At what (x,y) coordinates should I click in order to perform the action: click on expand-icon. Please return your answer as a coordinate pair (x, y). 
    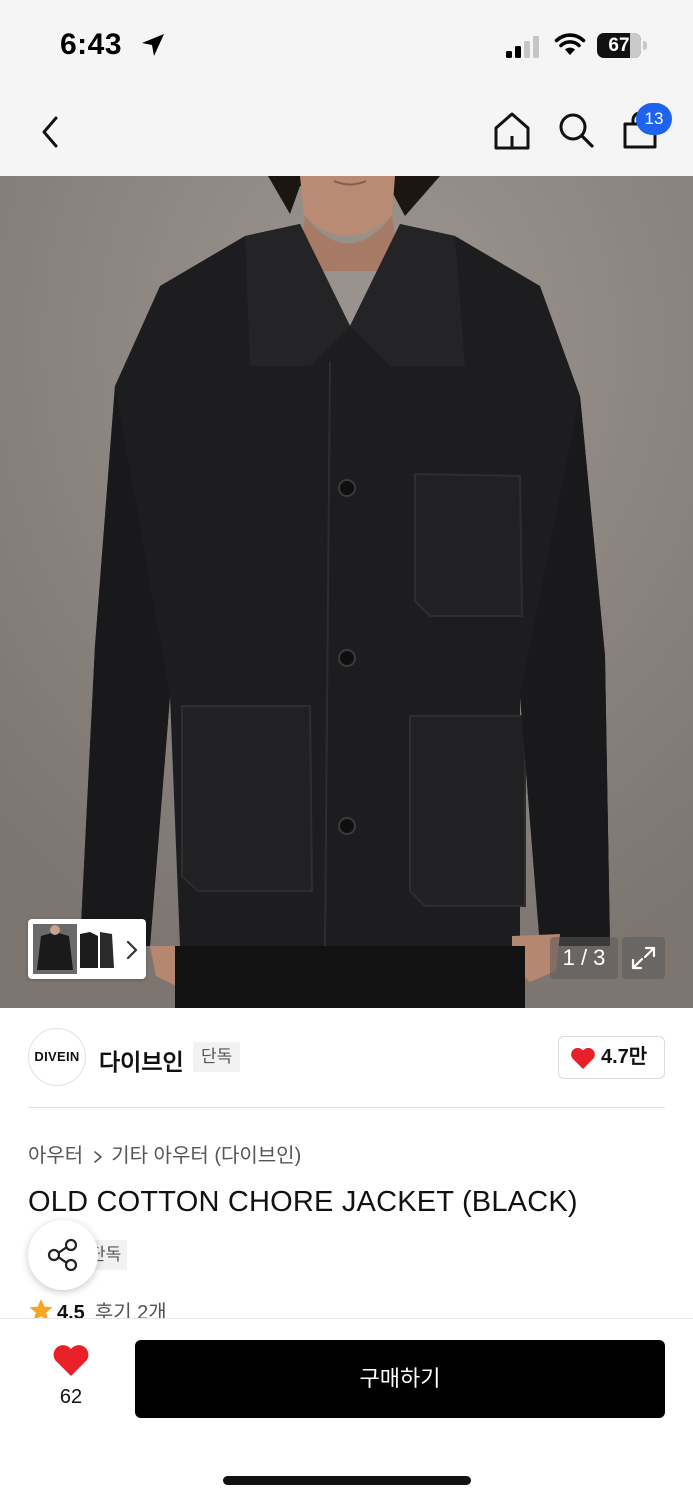
    Looking at the image, I should click on (643, 958).